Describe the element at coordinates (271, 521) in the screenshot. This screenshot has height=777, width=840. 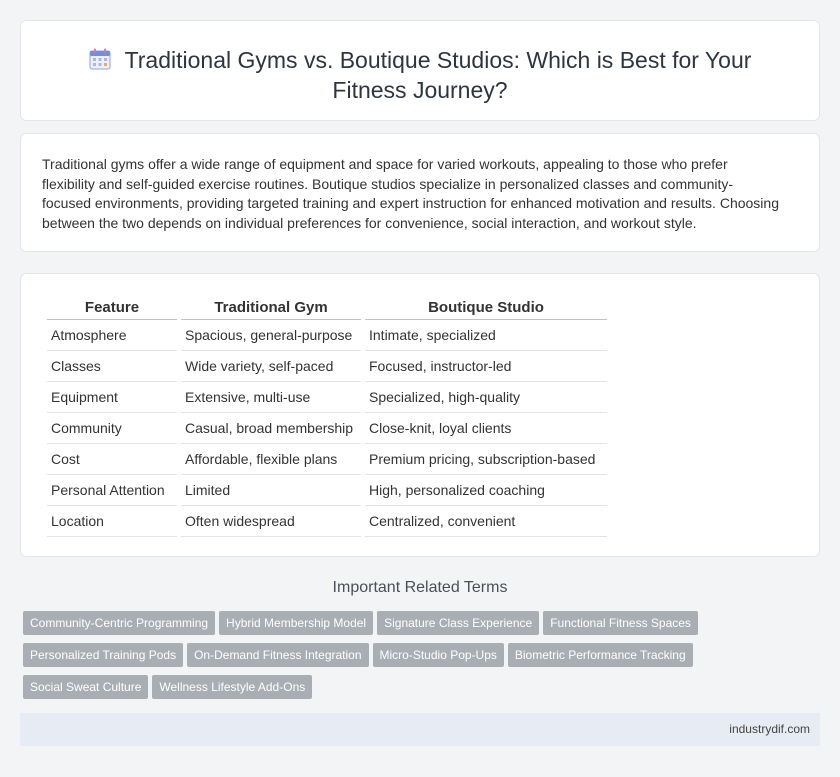
I see `cell-traditional: Often widespread` at that location.